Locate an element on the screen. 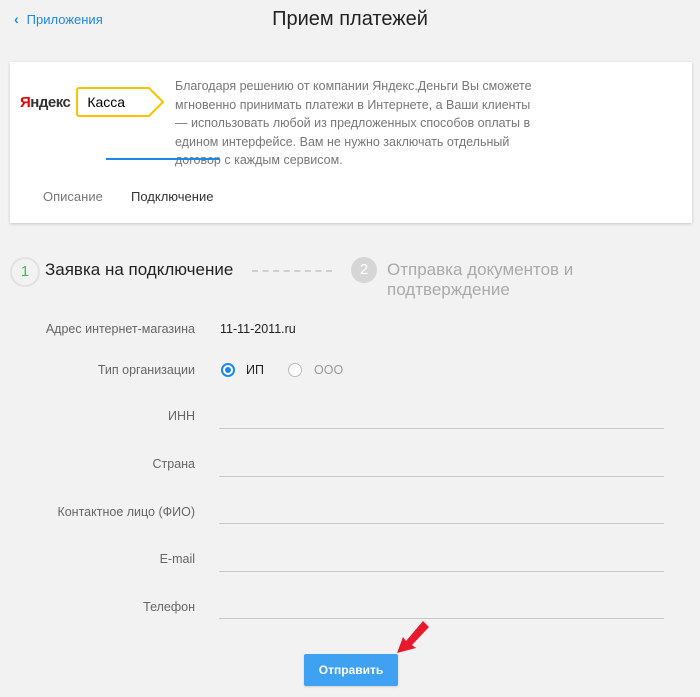 The image size is (700, 697). radio-ip is located at coordinates (228, 370).